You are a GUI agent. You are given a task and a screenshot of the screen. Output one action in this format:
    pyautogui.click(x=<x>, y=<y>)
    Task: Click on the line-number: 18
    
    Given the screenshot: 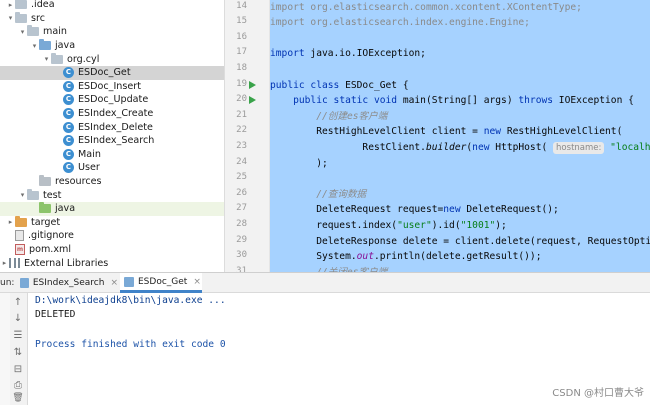 What is the action you would take?
    pyautogui.click(x=241, y=67)
    